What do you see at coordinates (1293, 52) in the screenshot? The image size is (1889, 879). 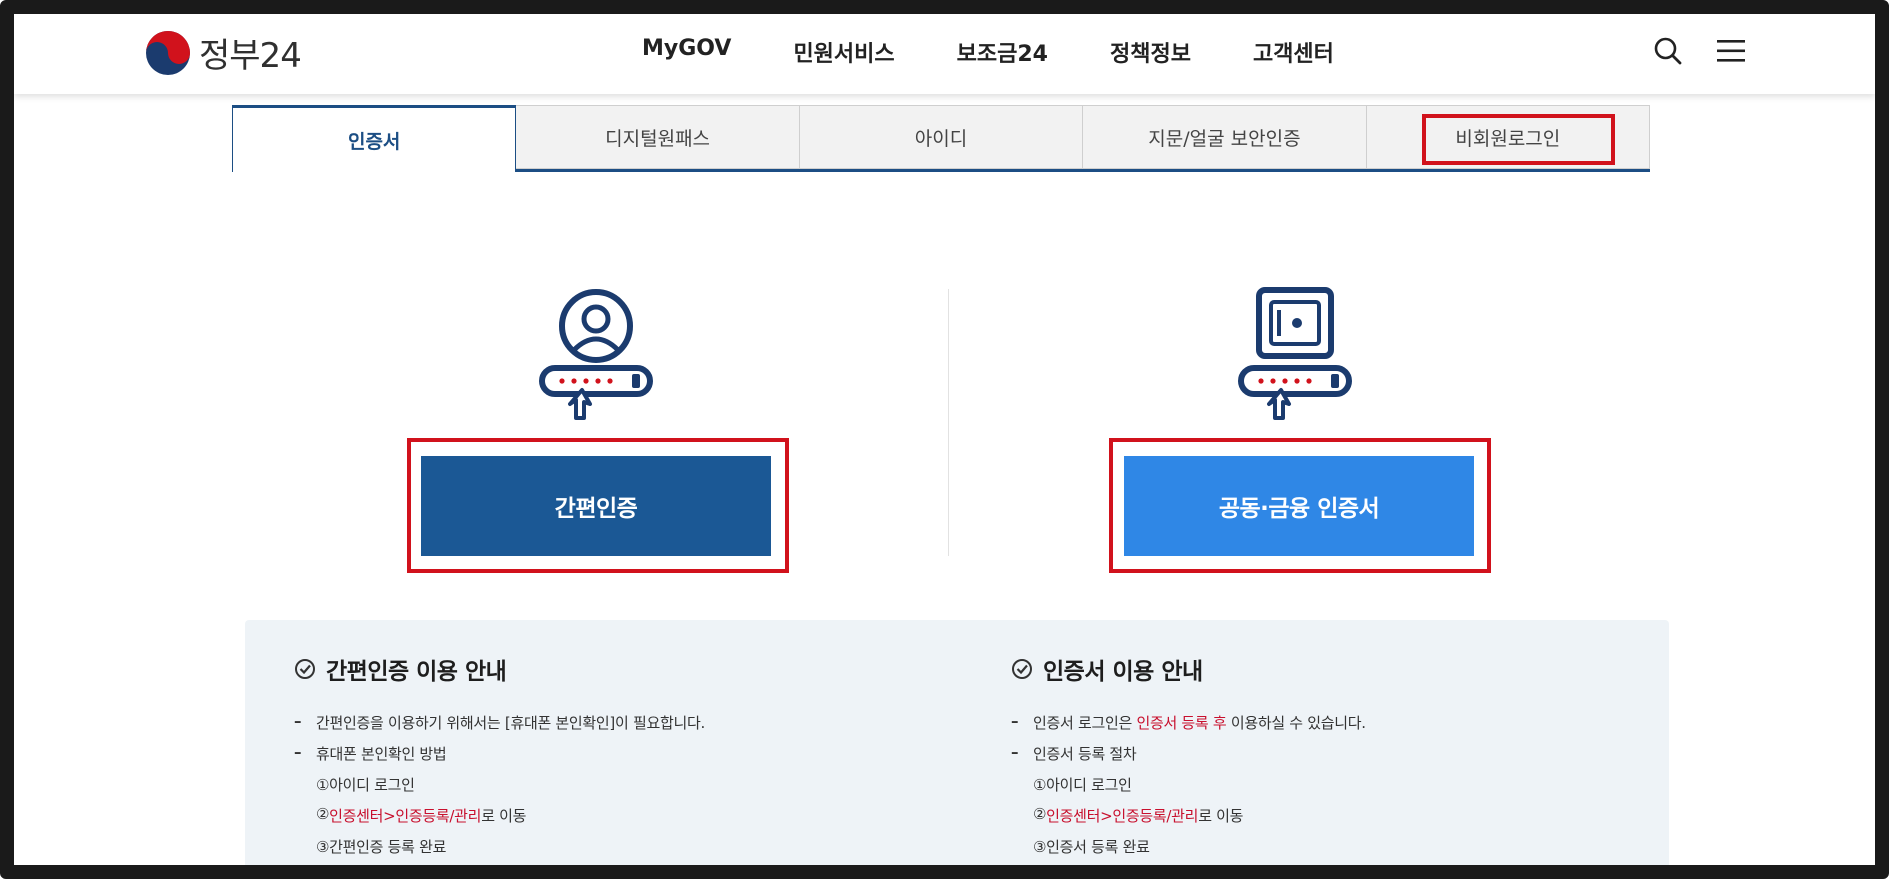 I see `nav-customer-center: 고객센터` at bounding box center [1293, 52].